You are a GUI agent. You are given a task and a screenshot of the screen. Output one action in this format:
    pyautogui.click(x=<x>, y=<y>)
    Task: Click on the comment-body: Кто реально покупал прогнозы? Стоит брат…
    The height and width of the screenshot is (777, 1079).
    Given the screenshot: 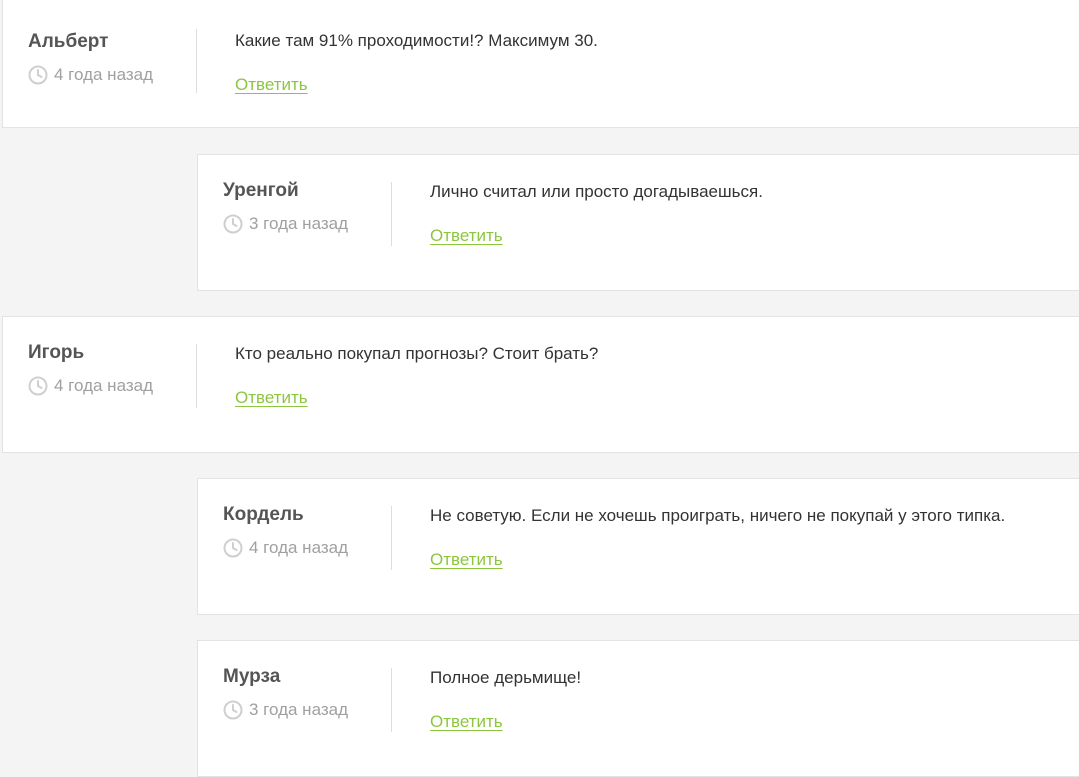 What is the action you would take?
    pyautogui.click(x=647, y=376)
    